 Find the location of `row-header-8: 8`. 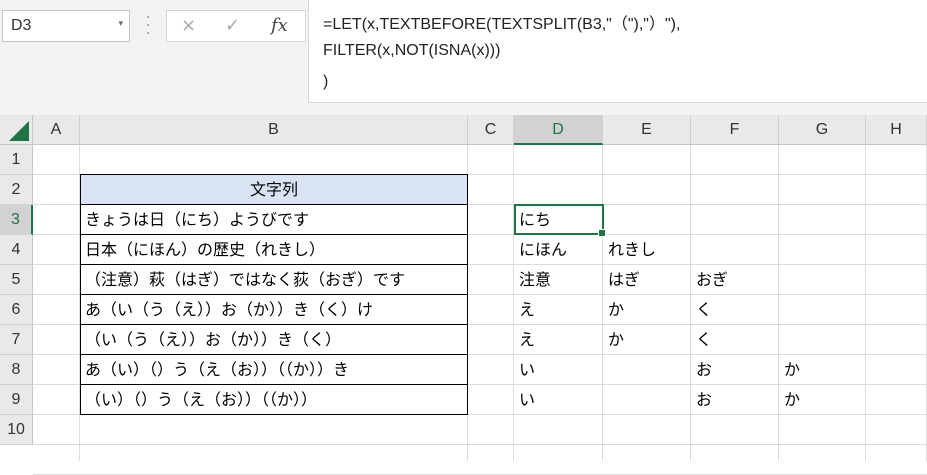

row-header-8: 8 is located at coordinates (16, 370).